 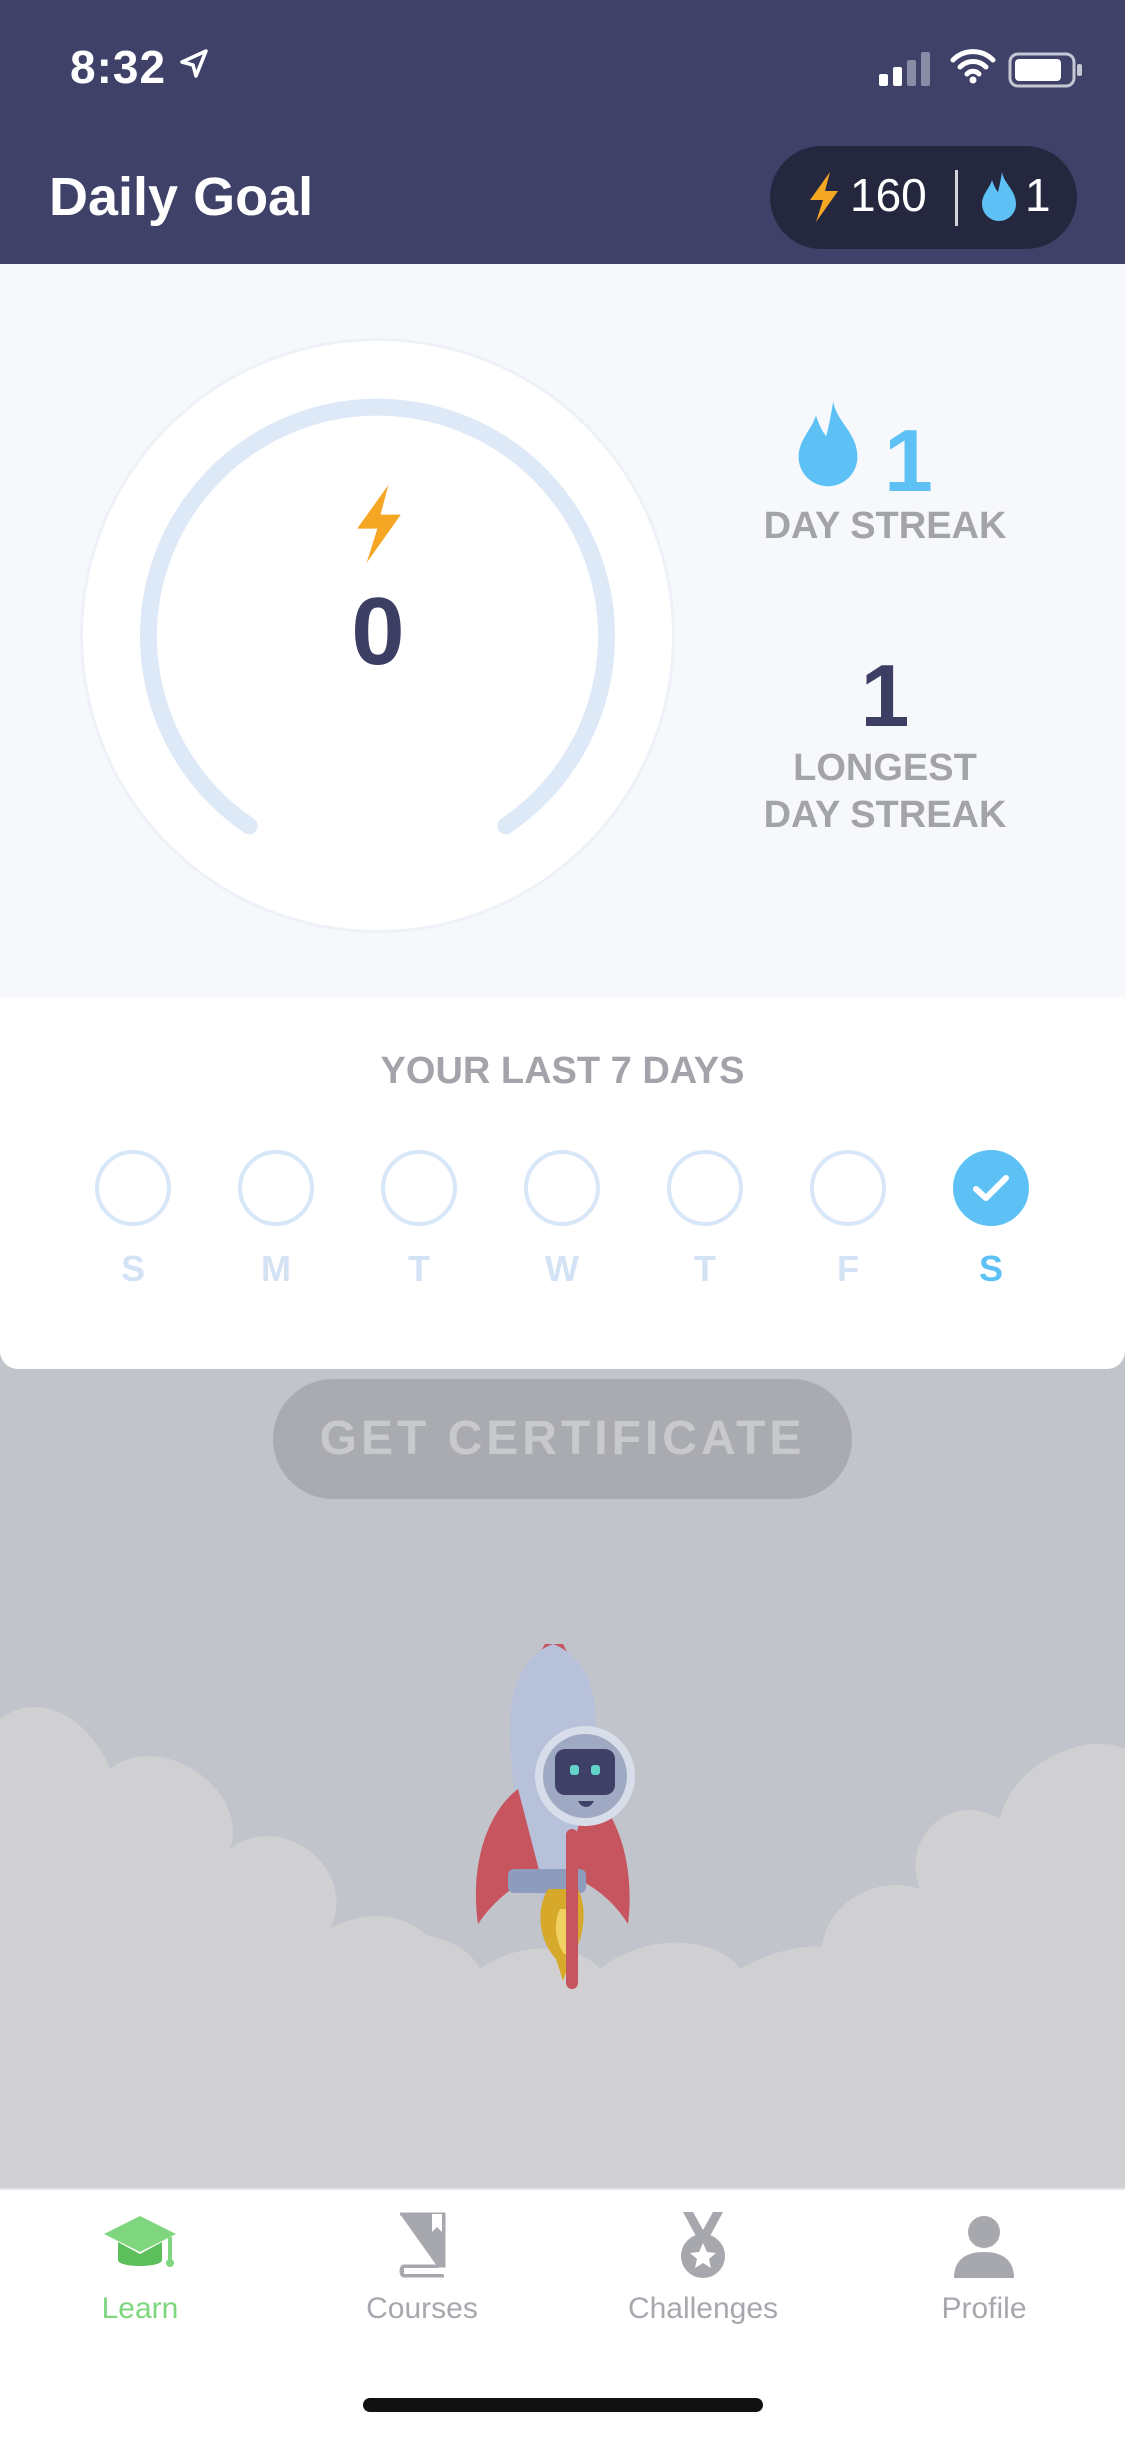 What do you see at coordinates (885, 526) in the screenshot?
I see `day-streak-label: DAY STREAK` at bounding box center [885, 526].